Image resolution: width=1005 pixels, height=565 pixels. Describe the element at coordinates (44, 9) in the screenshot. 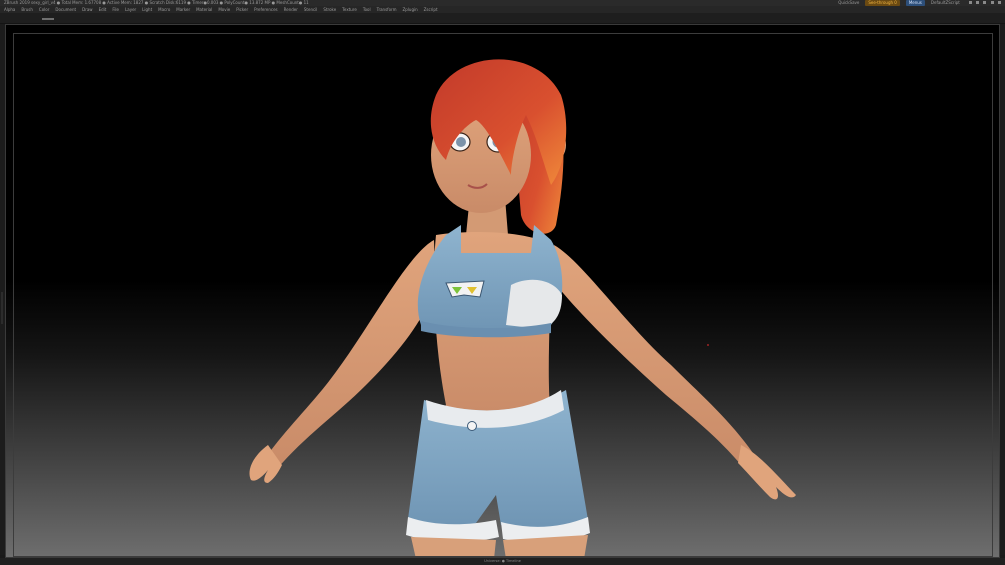

I see `menu-color: Color` at that location.